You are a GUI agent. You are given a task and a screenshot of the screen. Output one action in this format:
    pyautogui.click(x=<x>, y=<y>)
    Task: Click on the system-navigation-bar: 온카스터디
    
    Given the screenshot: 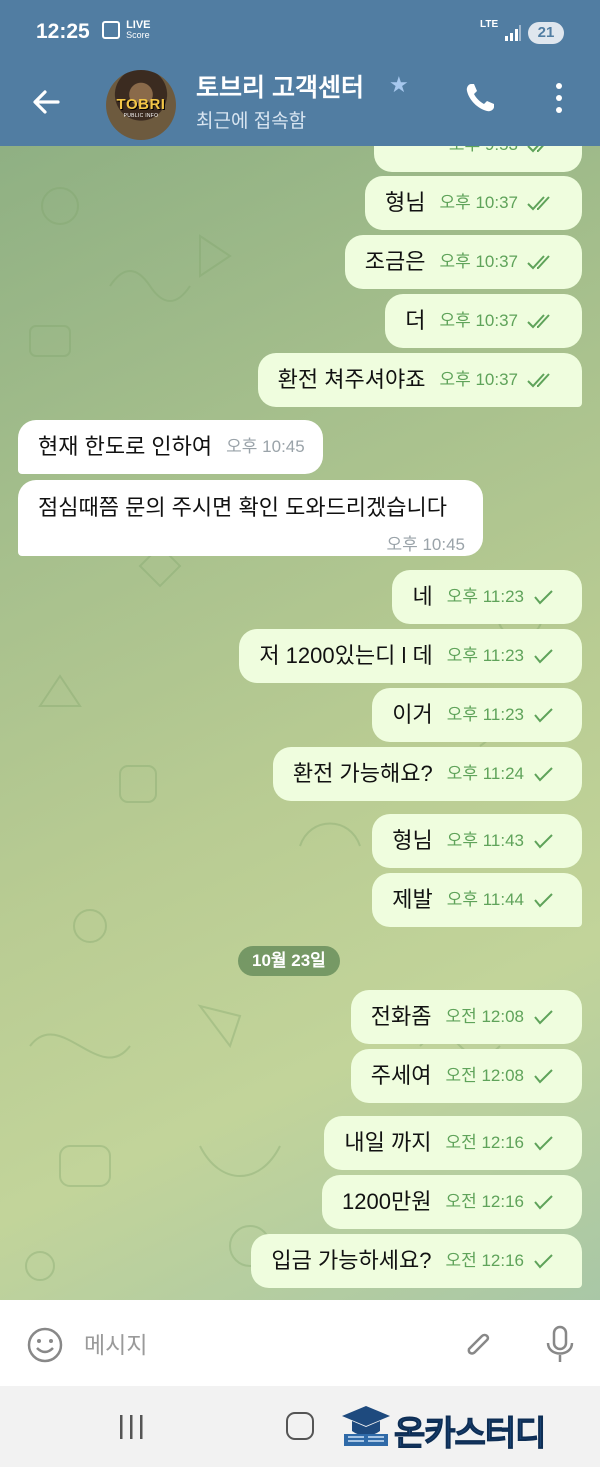 What is the action you would take?
    pyautogui.click(x=300, y=1426)
    